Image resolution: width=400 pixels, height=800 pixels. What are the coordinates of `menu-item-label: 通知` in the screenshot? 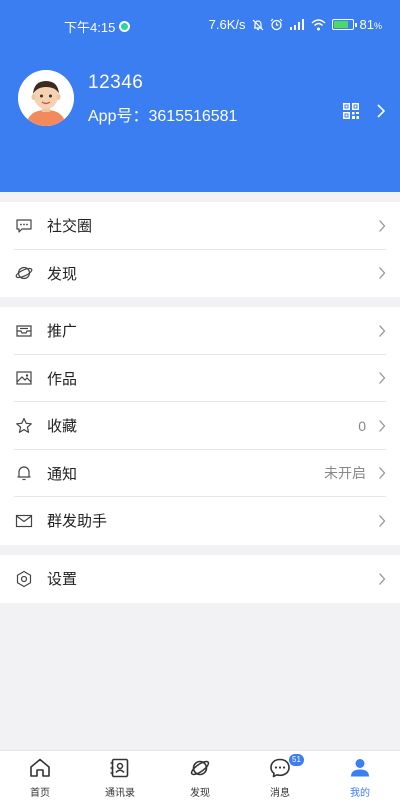 It's located at (62, 474).